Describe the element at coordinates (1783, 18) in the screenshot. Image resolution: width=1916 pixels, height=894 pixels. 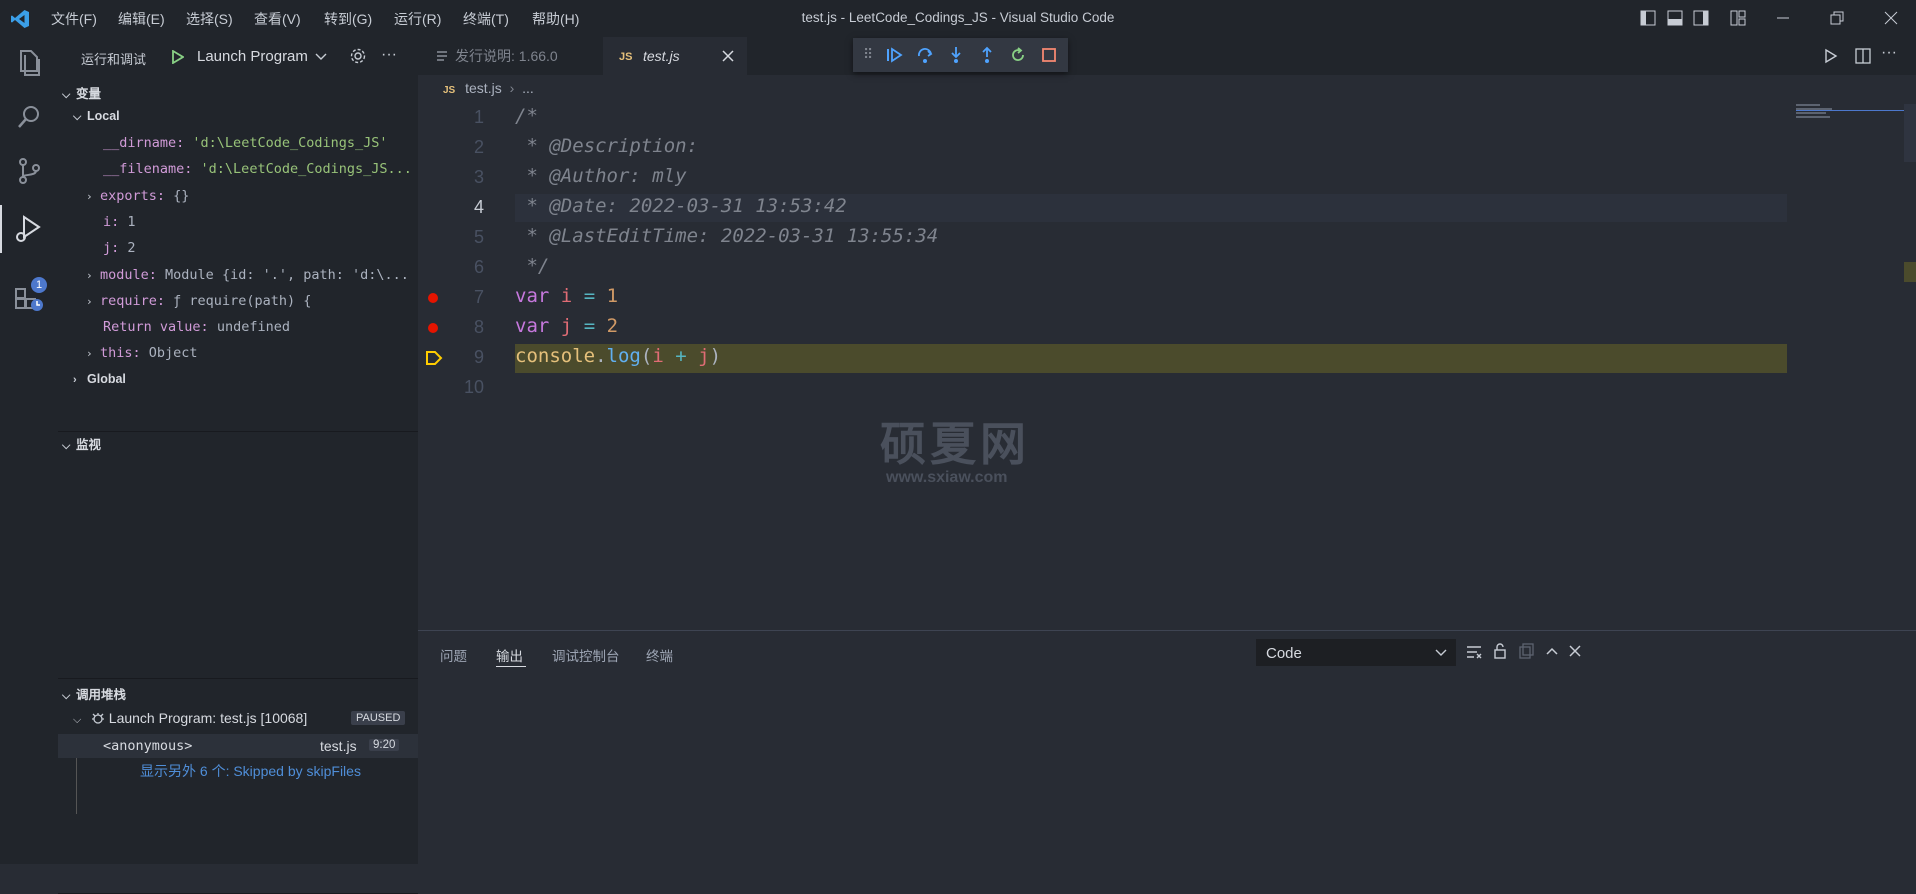
I see `minimize-icon` at that location.